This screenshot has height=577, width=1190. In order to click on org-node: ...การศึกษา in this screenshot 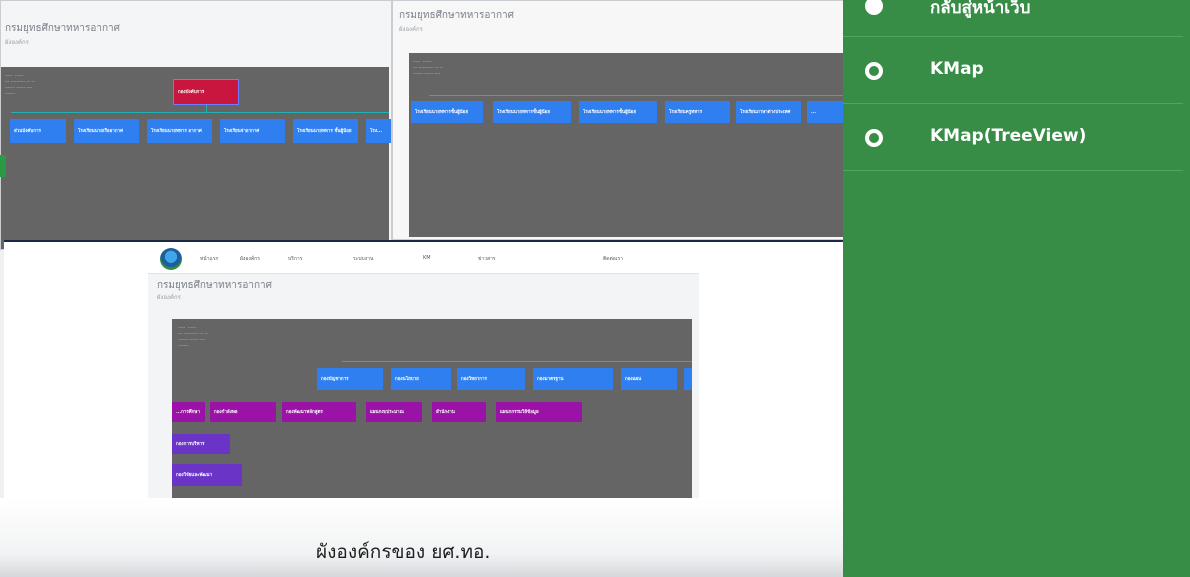, I will do `click(188, 412)`.